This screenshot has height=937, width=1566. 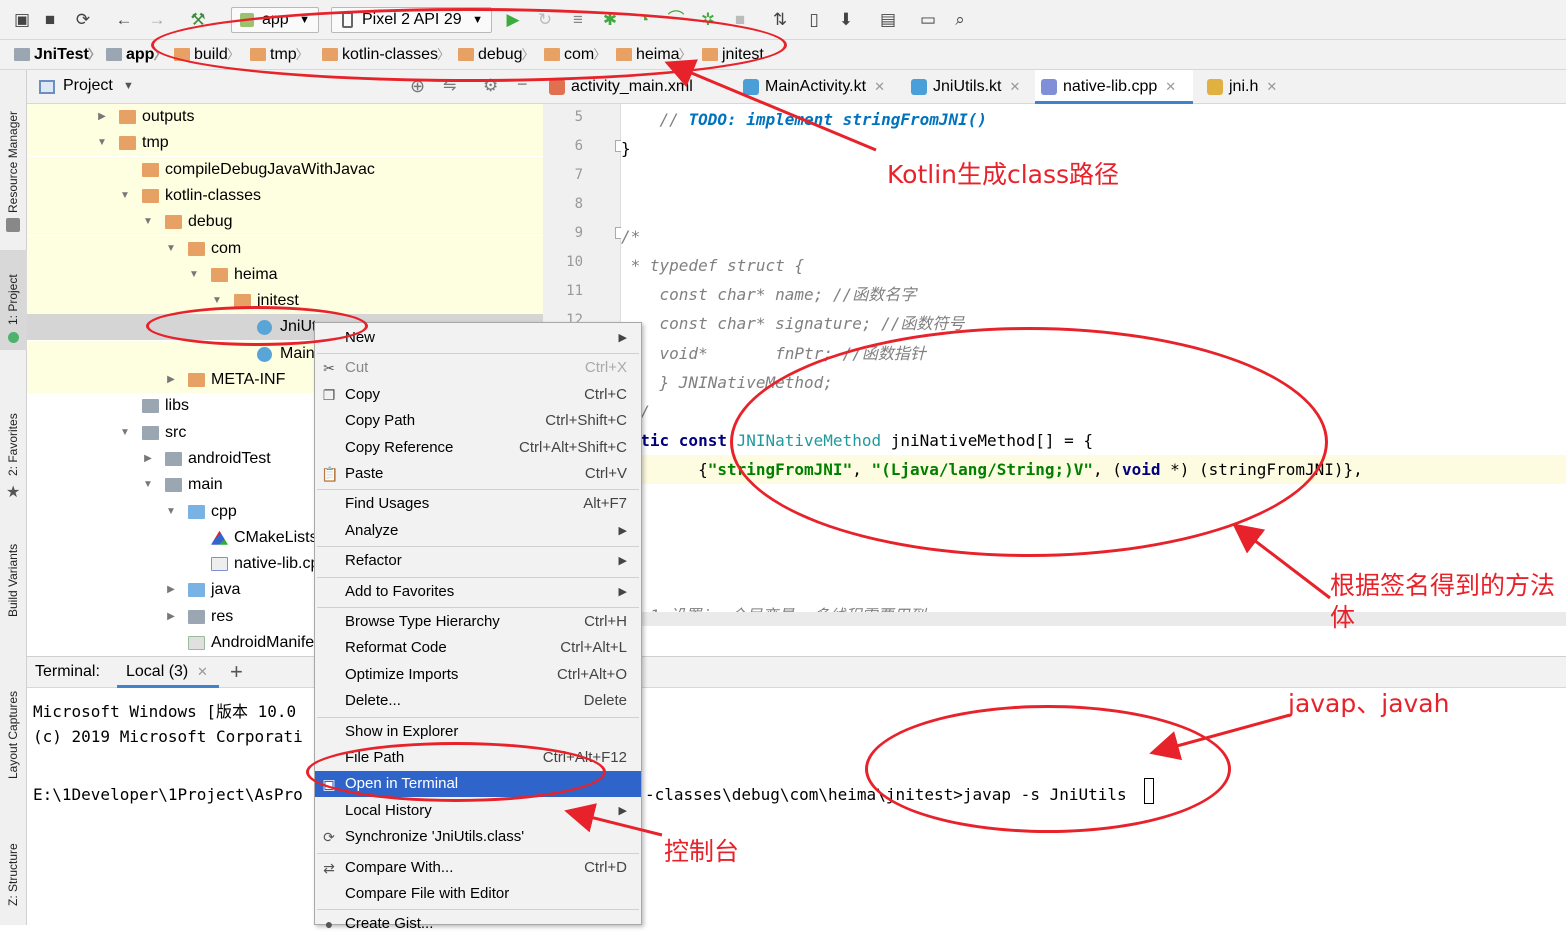 What do you see at coordinates (1369, 703) in the screenshot?
I see `annotation-javap: javap、javah` at bounding box center [1369, 703].